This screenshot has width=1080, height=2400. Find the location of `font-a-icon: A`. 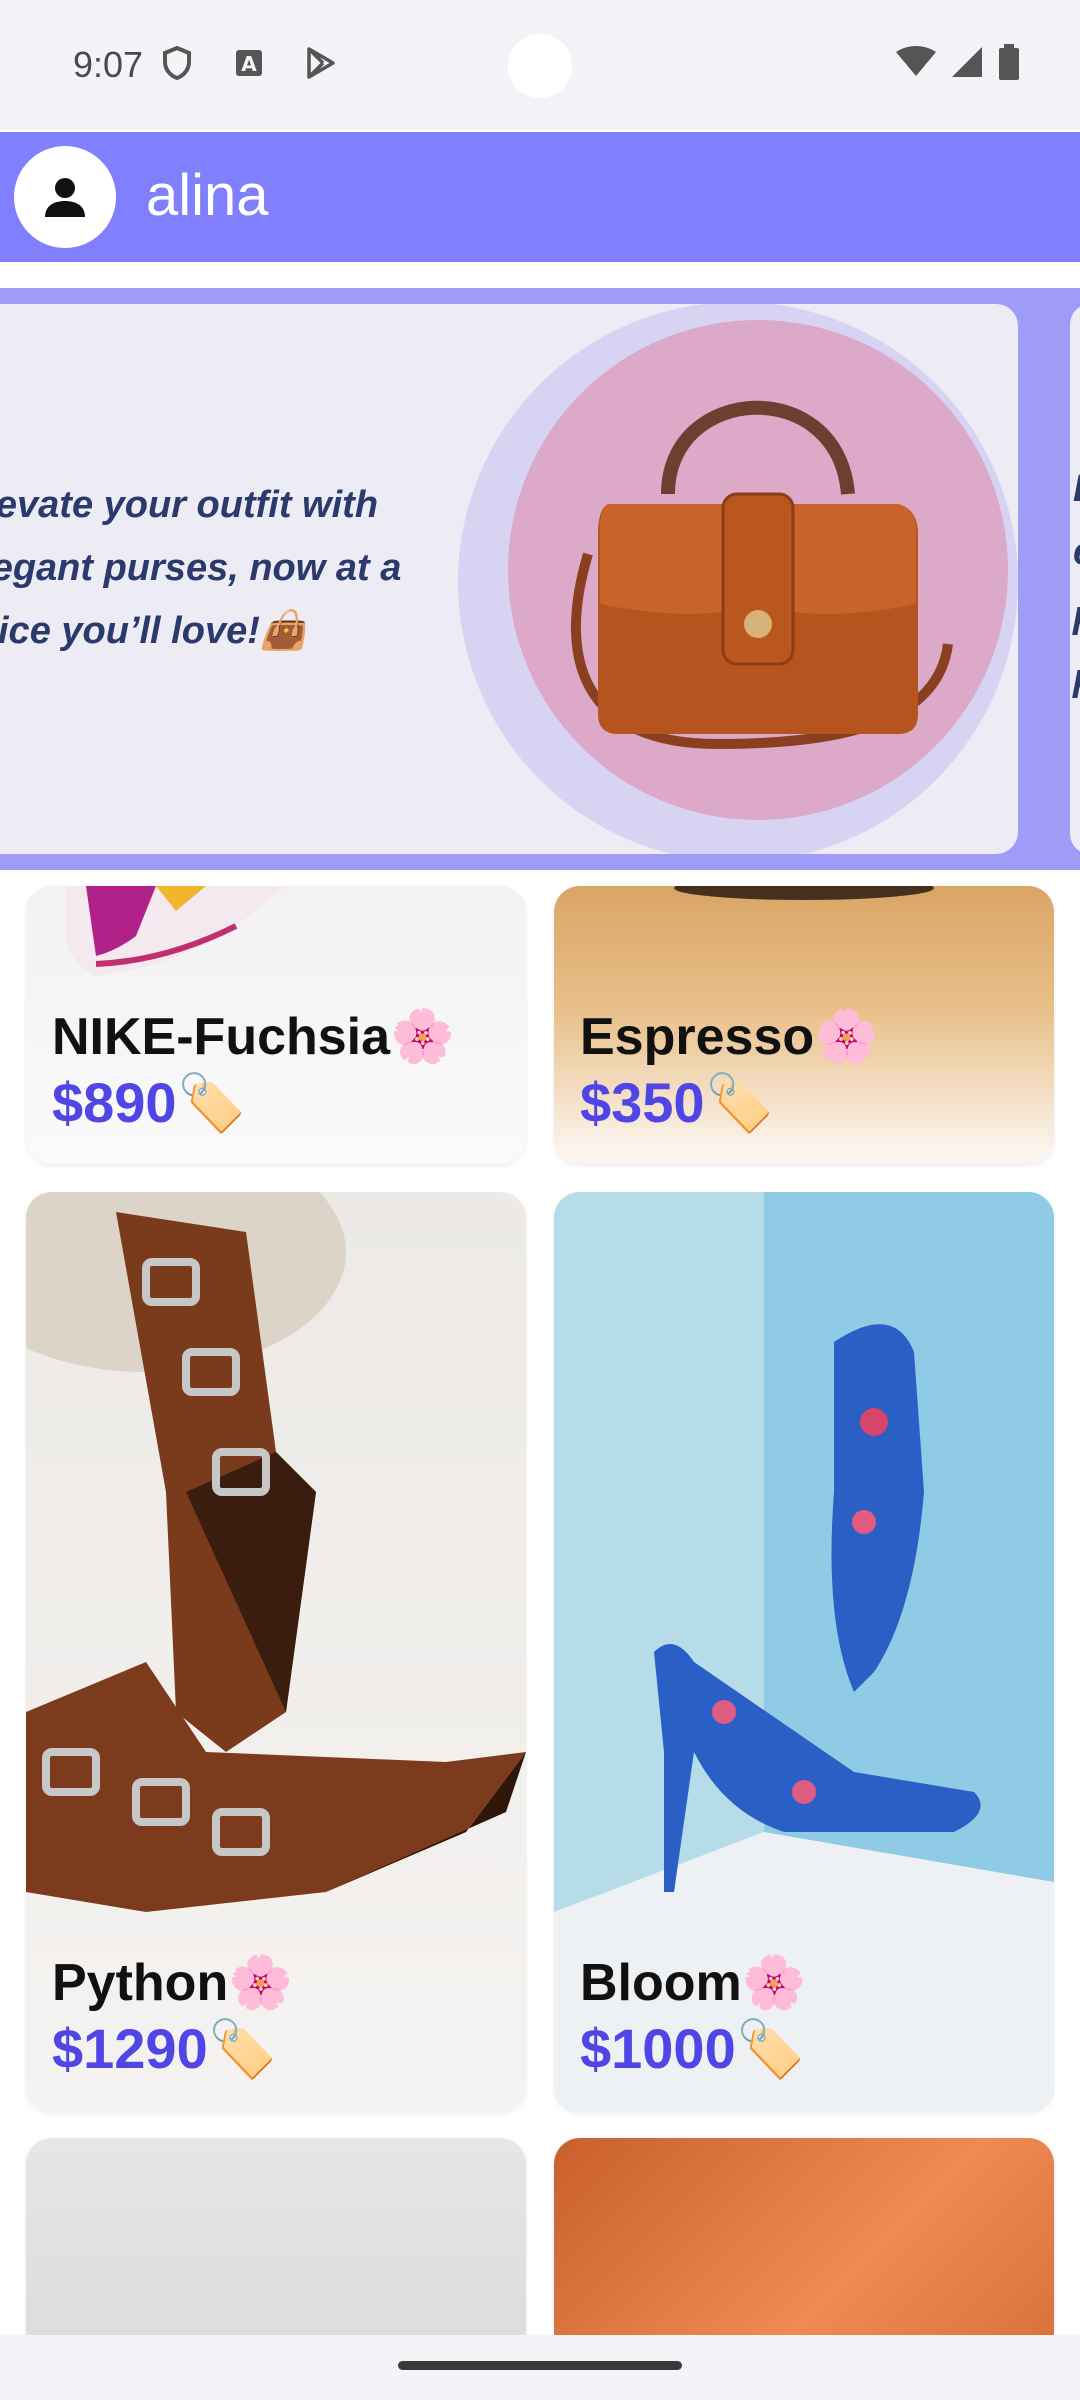

font-a-icon: A is located at coordinates (249, 63).